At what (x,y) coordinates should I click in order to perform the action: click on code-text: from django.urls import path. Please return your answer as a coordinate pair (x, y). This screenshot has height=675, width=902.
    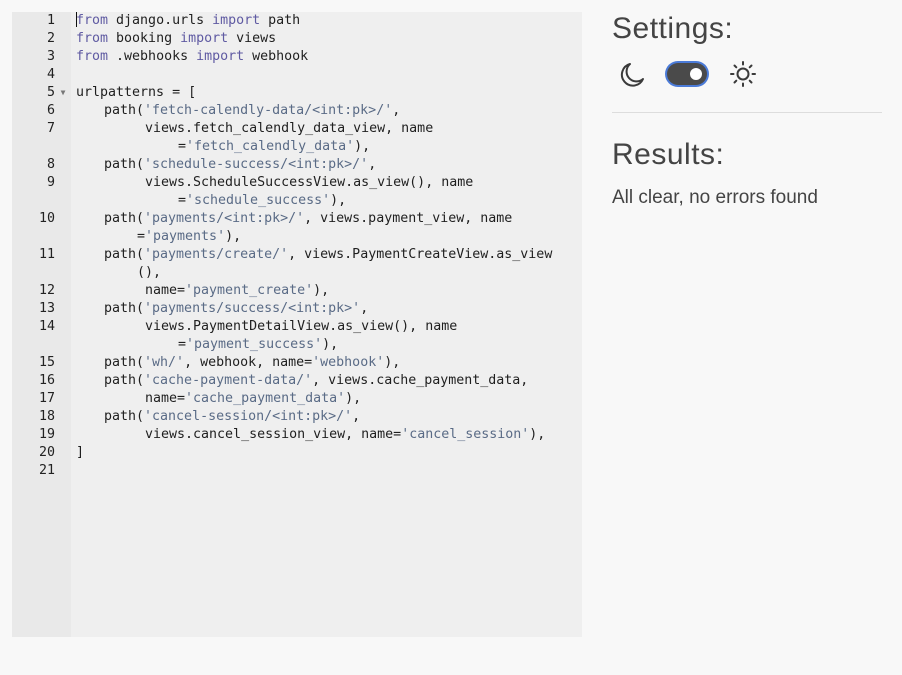
    Looking at the image, I should click on (317, 21).